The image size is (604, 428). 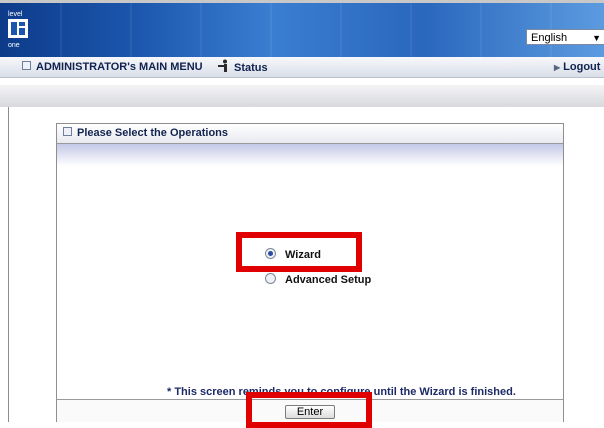 What do you see at coordinates (18, 30) in the screenshot?
I see `level-one-logo: level one` at bounding box center [18, 30].